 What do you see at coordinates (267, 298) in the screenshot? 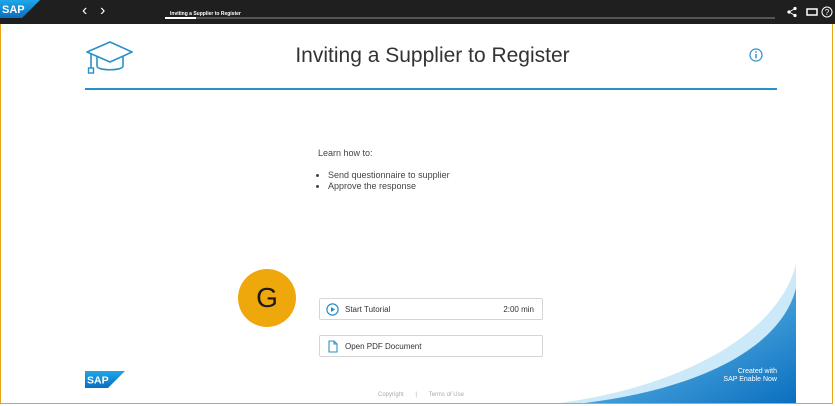
I see `step-marker: G` at bounding box center [267, 298].